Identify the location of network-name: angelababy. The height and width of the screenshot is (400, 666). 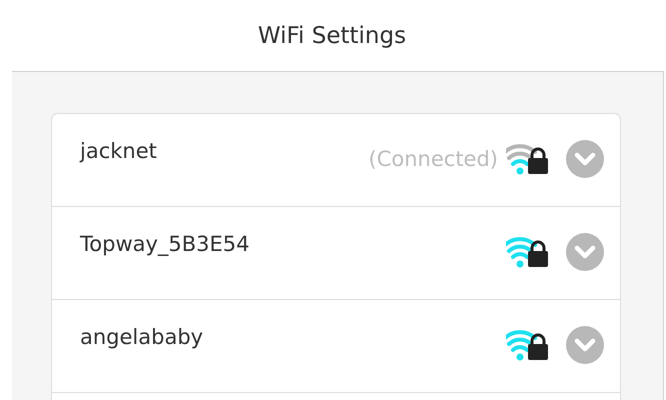
(142, 337).